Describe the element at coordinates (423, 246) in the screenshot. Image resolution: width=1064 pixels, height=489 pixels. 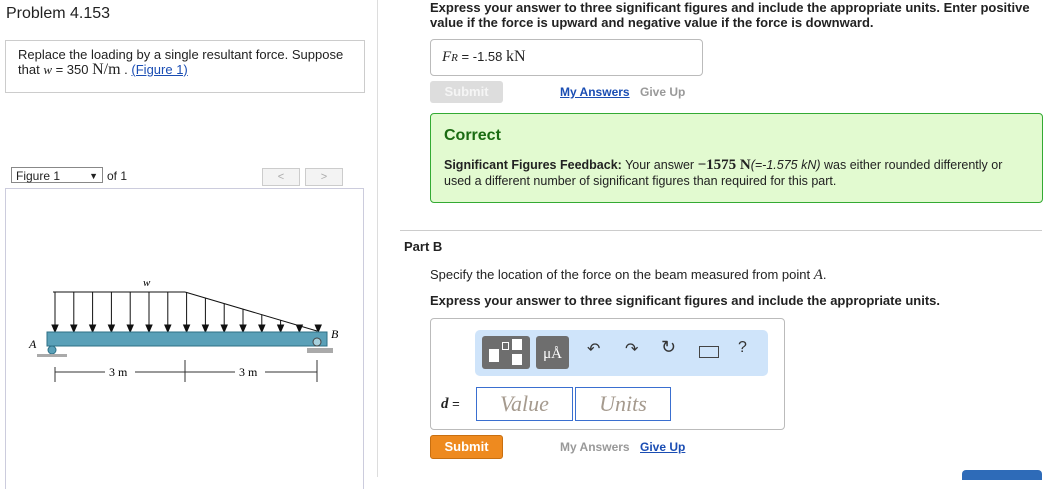
I see `part-b-title: Part B` at that location.